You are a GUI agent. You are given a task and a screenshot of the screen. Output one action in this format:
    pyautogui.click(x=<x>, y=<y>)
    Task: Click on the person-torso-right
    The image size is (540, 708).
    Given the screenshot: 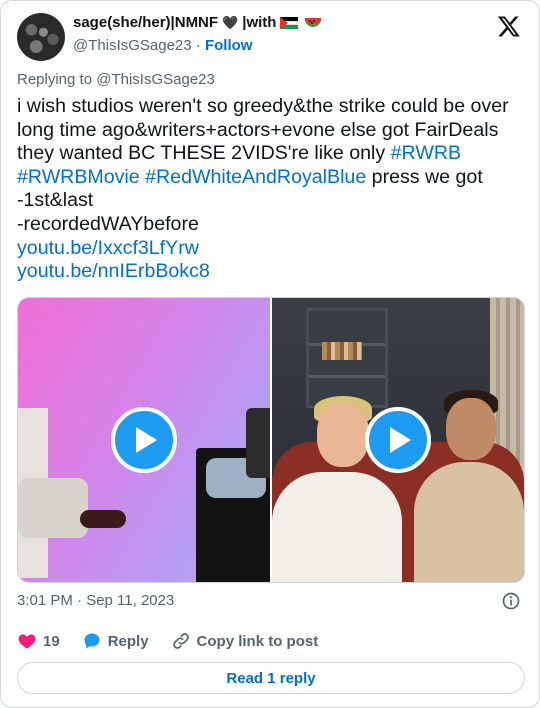 What is the action you would take?
    pyautogui.click(x=258, y=443)
    